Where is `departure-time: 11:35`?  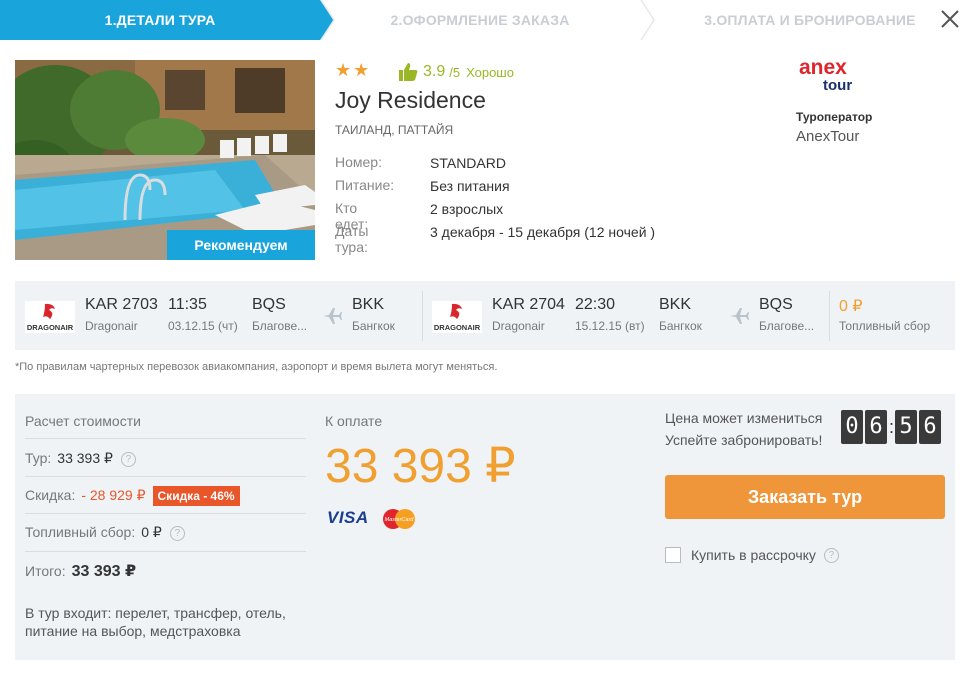
departure-time: 11:35 is located at coordinates (187, 304).